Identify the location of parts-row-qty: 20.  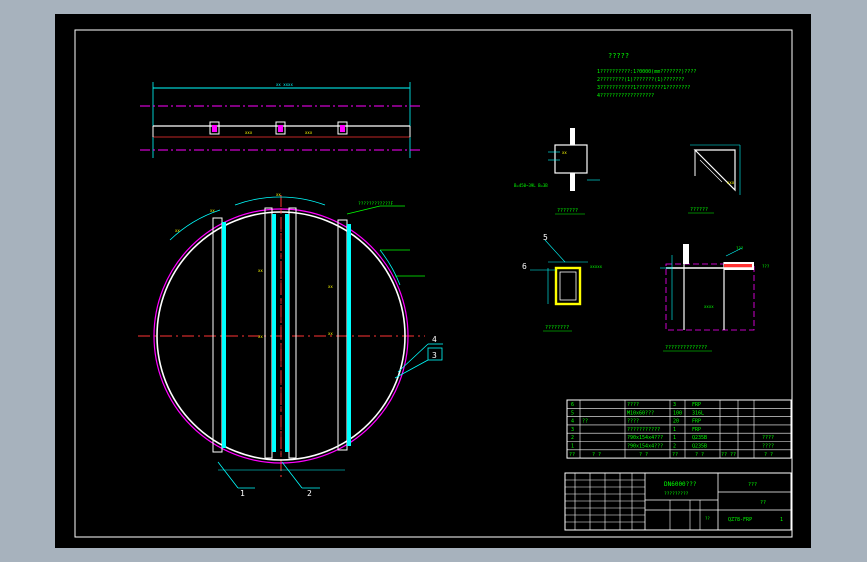
(676, 422).